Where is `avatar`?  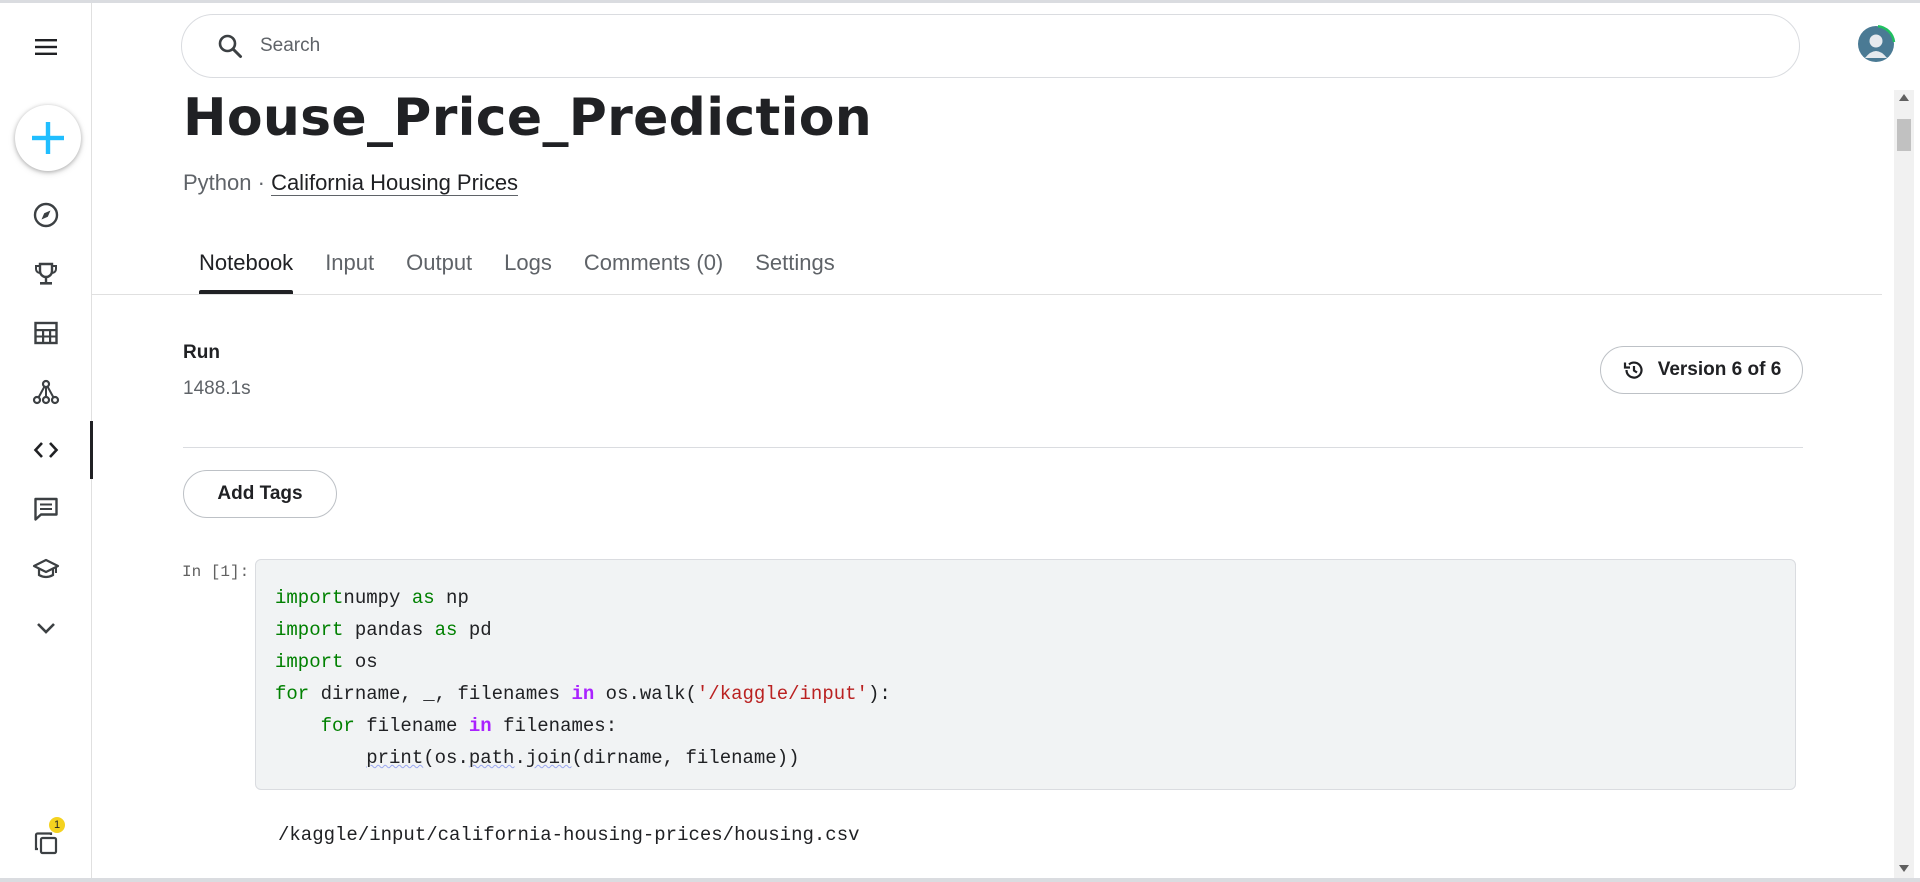 avatar is located at coordinates (1876, 44).